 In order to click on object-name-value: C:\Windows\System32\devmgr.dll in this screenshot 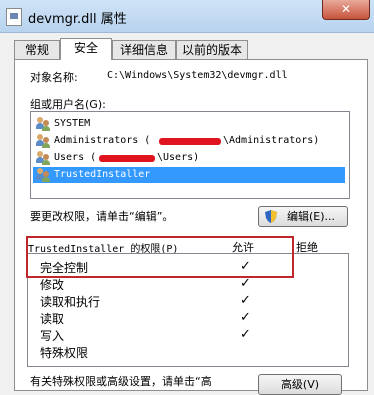, I will do `click(197, 75)`.